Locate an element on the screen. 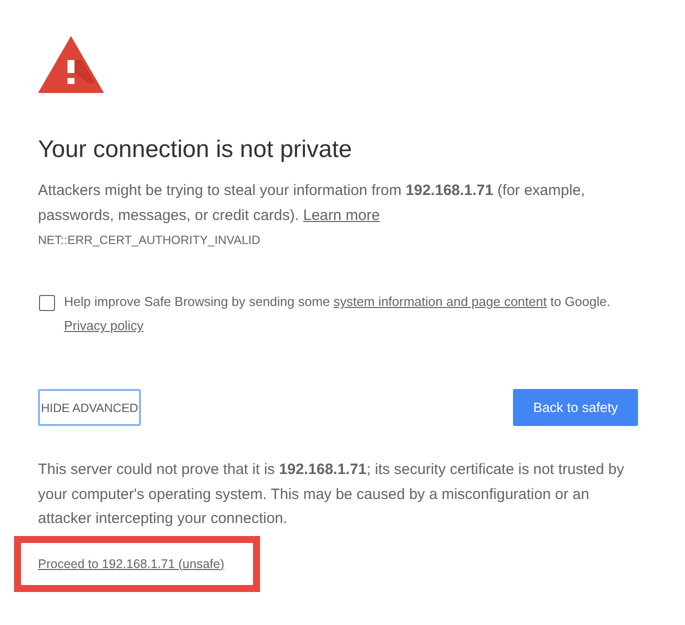 This screenshot has height=625, width=685. page-title: Your connection is not private is located at coordinates (195, 150).